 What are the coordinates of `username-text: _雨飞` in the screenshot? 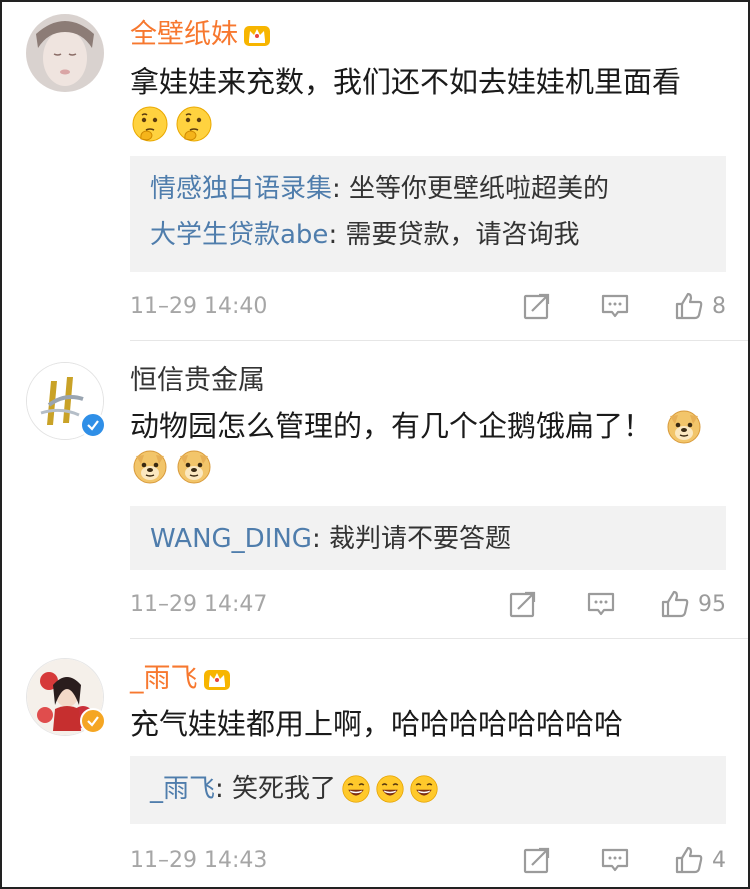 It's located at (164, 679).